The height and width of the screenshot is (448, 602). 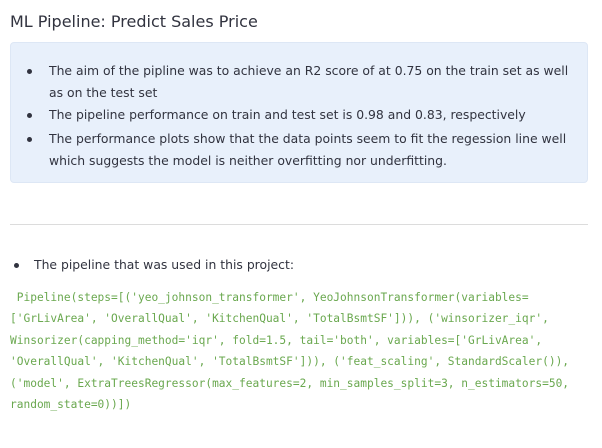 I want to click on section-divider, so click(x=299, y=224).